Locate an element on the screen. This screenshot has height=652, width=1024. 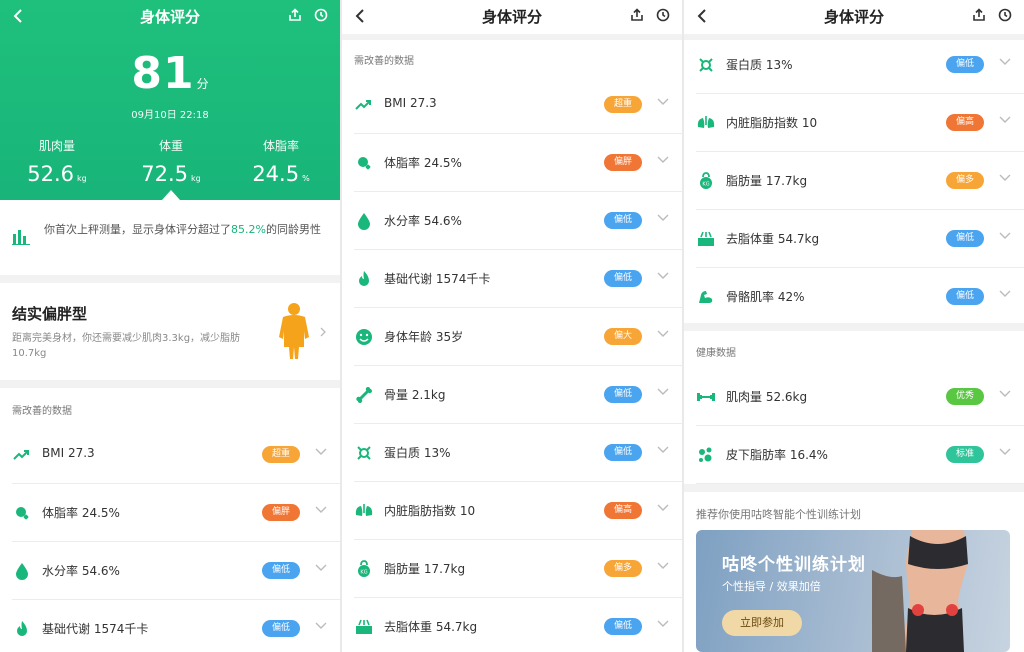
svg-text: KG is located at coordinates (705, 185).